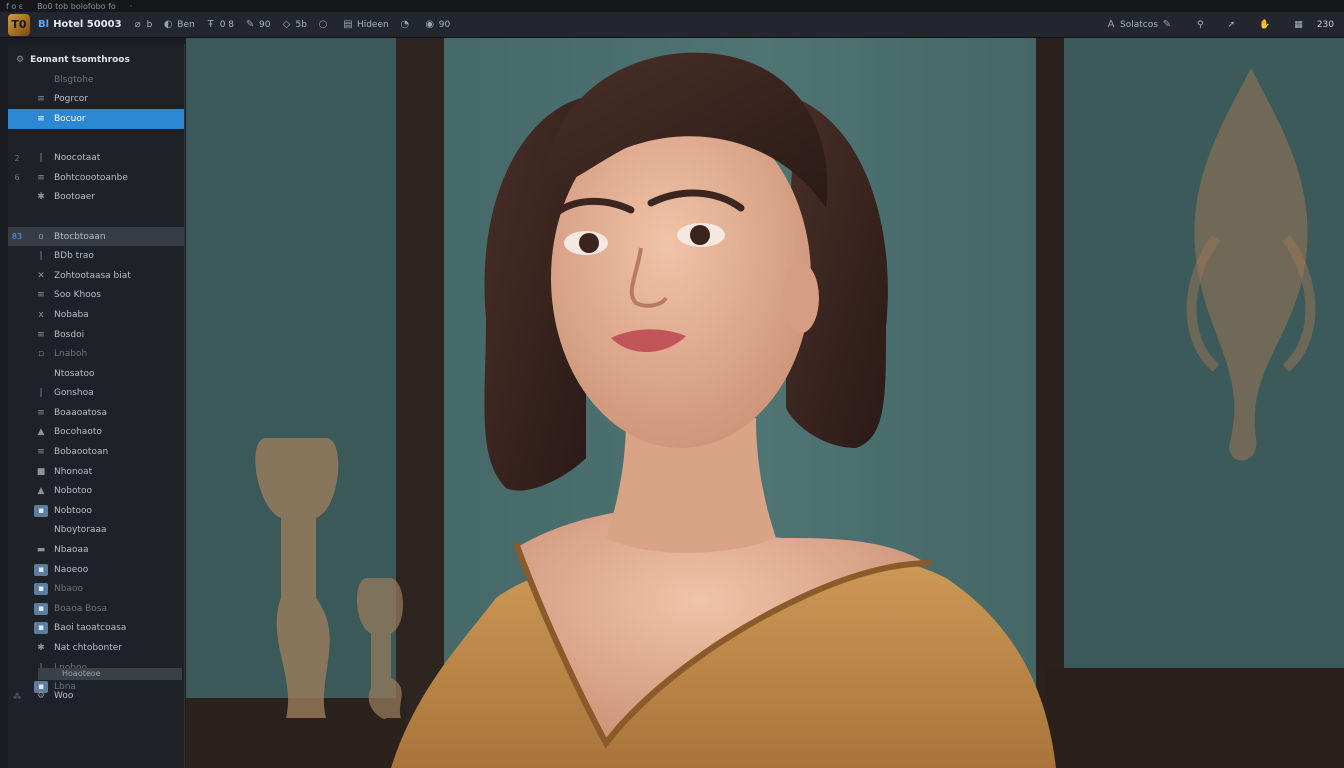  What do you see at coordinates (96, 374) in the screenshot?
I see `sidebar-item: Ntosatoo` at bounding box center [96, 374].